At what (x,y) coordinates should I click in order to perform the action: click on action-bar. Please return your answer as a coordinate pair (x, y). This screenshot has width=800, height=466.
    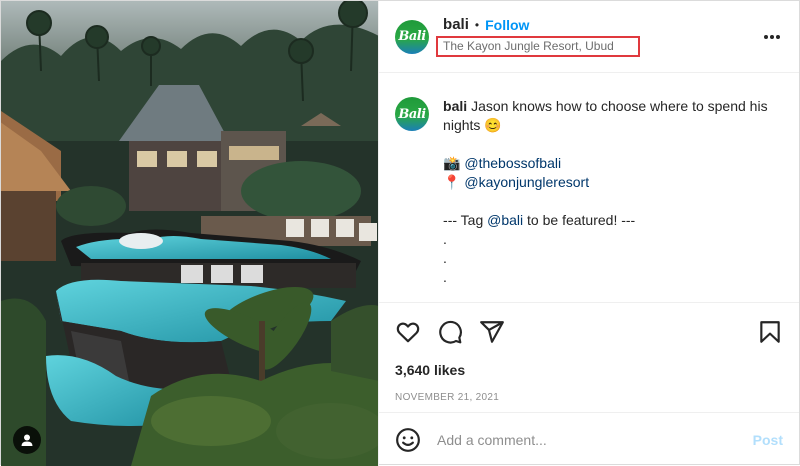
    Looking at the image, I should click on (589, 331).